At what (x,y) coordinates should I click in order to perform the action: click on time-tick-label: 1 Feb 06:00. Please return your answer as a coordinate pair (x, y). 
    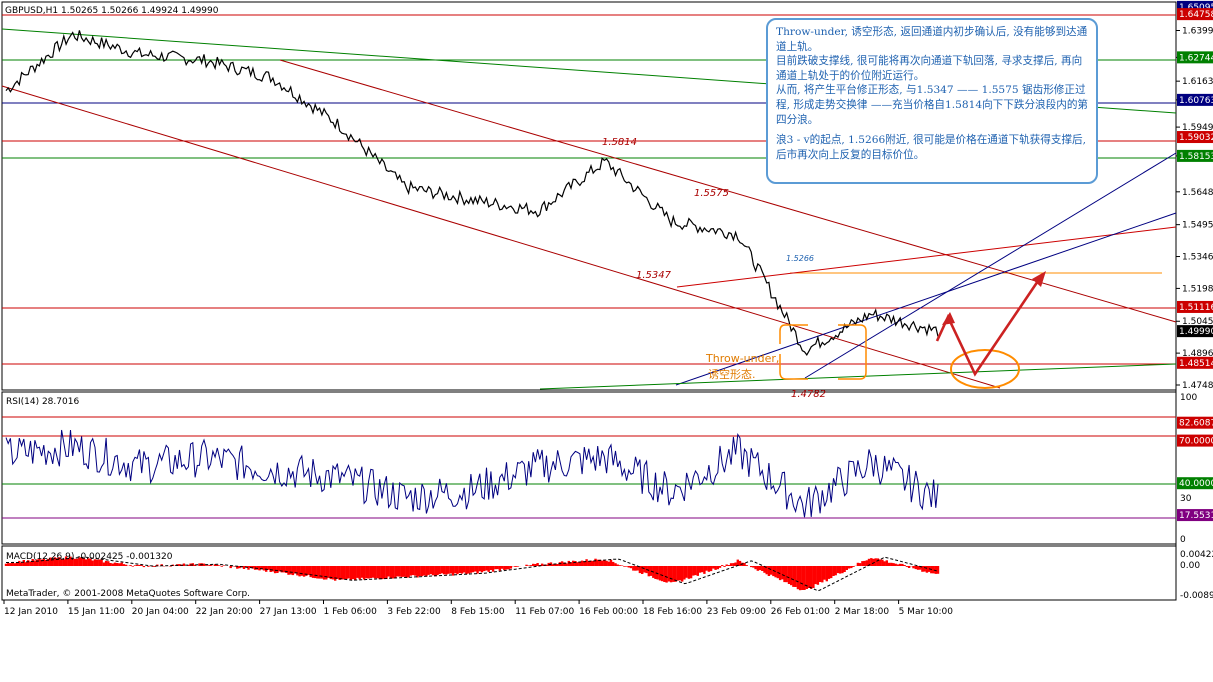
    Looking at the image, I should click on (351, 612).